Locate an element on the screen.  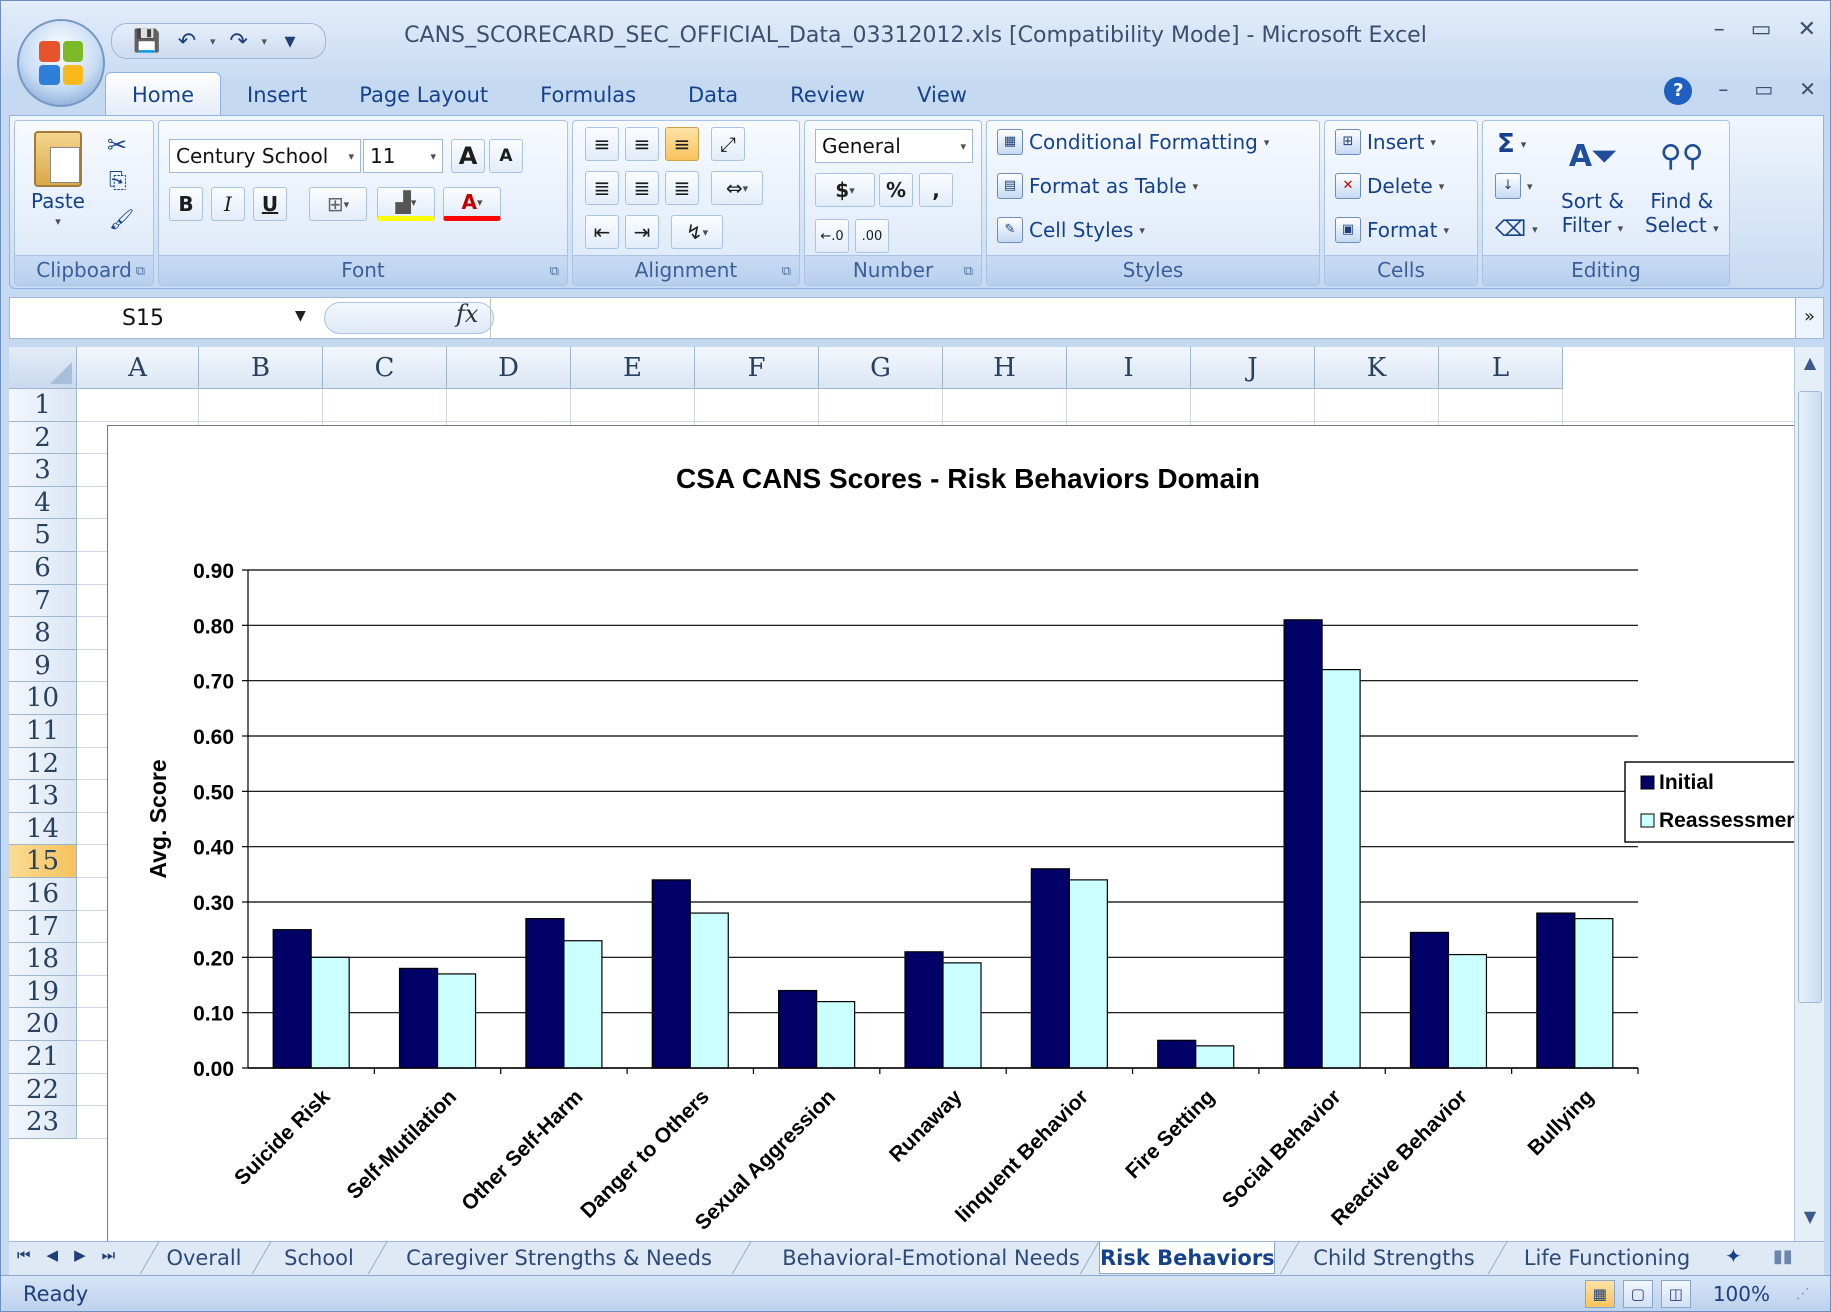
tab-insert: Insert is located at coordinates (277, 100).